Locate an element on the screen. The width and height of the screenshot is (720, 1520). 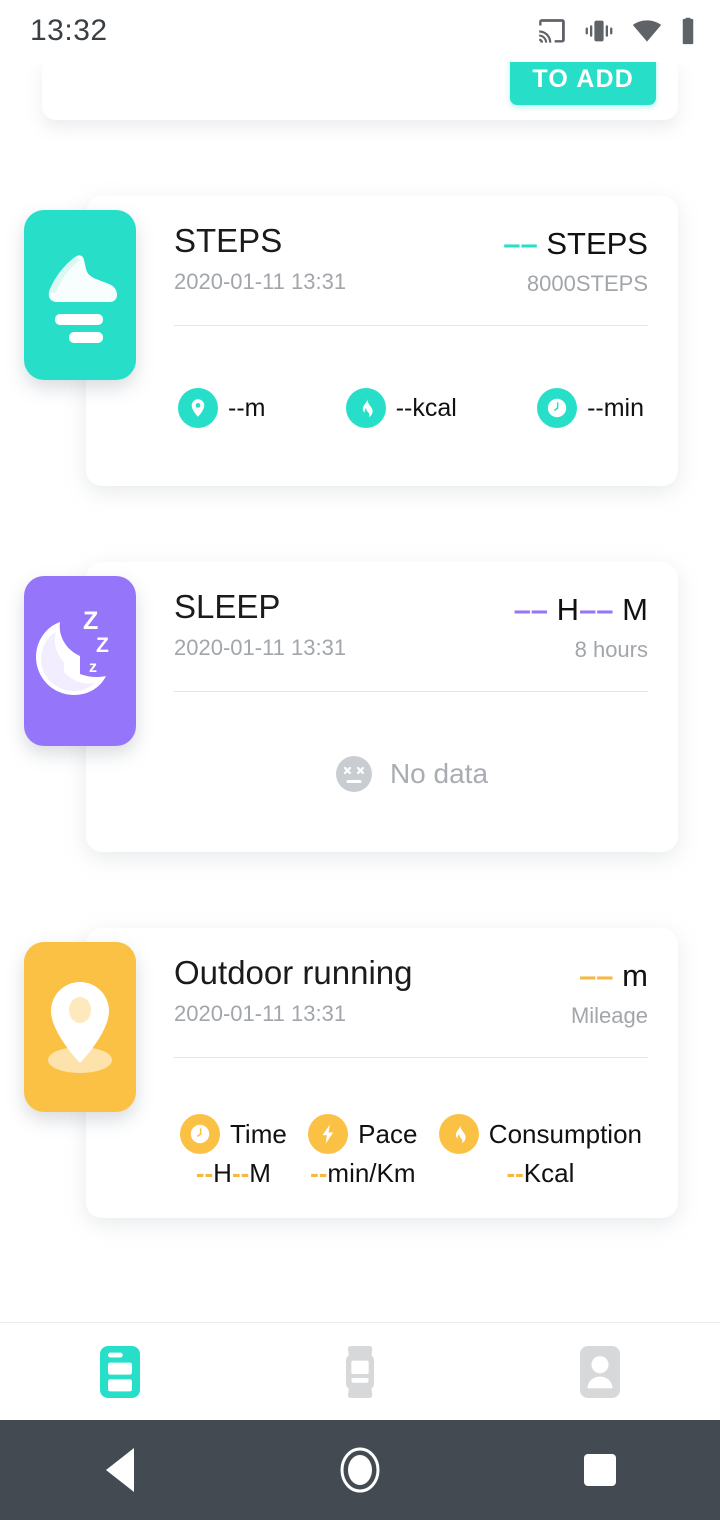
running-time-dash1: -- is located at coordinates (204, 1173).